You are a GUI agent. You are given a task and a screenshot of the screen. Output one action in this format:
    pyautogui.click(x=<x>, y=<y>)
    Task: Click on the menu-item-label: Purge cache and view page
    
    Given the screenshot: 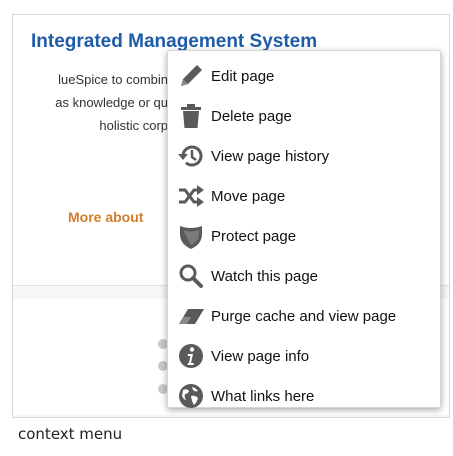 What is the action you would take?
    pyautogui.click(x=304, y=316)
    